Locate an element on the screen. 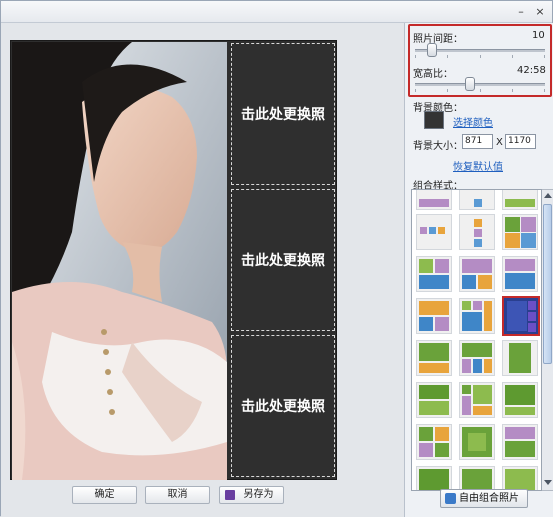 The height and width of the screenshot is (517, 553). minimize-icon: – is located at coordinates (521, 12).